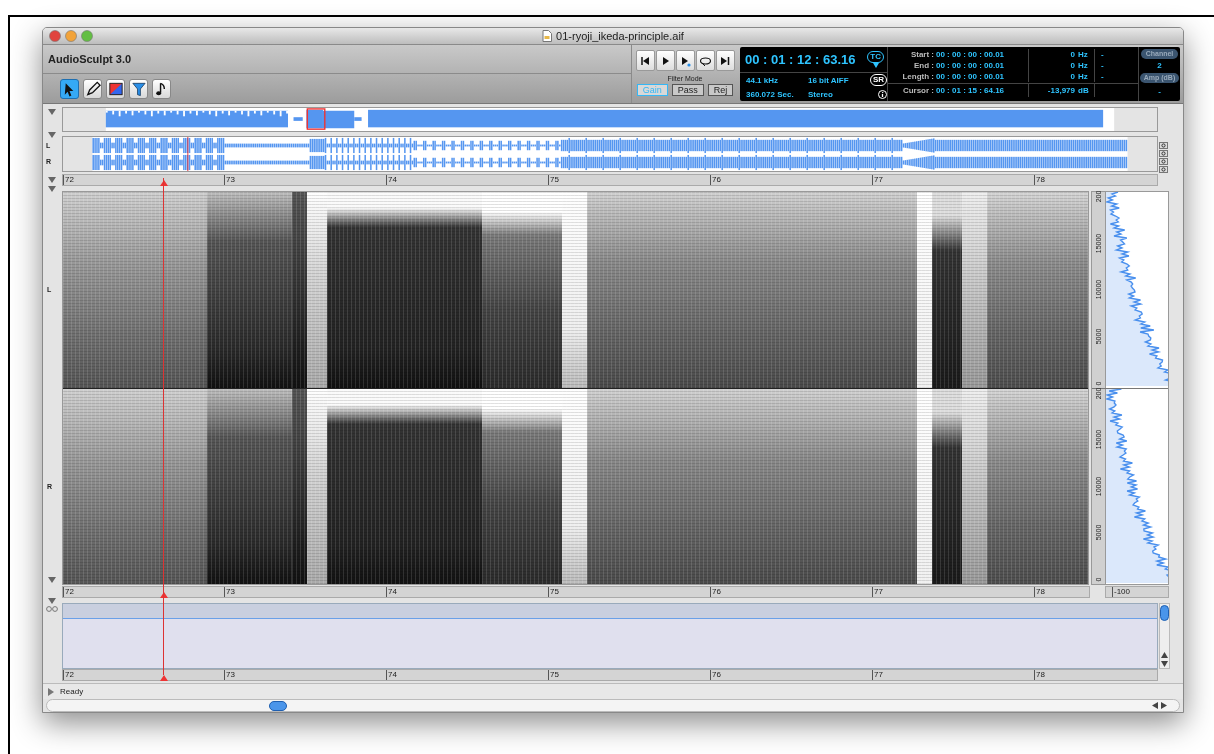 This screenshot has width=1214, height=754. I want to click on scroll-left-icon, so click(1155, 705).